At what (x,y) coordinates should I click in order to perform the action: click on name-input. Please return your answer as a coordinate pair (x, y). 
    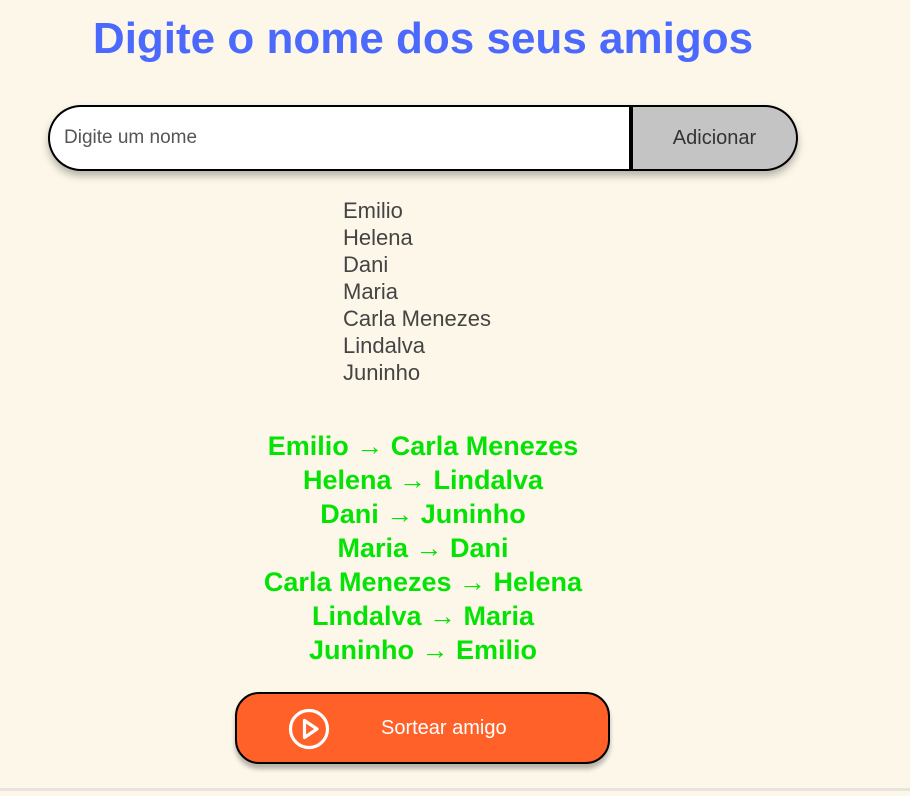
    Looking at the image, I should click on (338, 138).